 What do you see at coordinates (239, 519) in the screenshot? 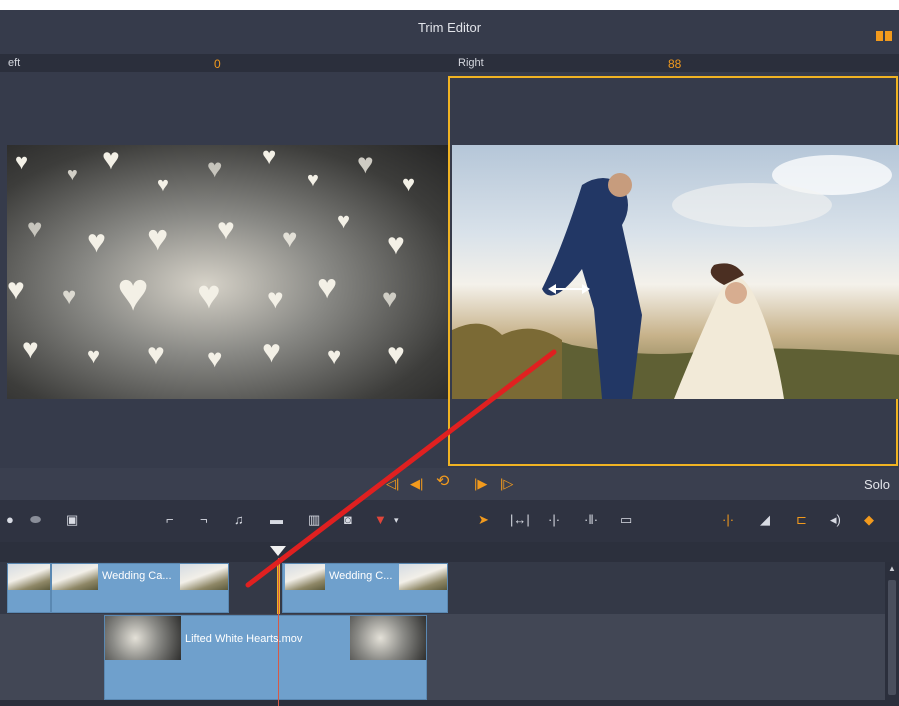
I see `audio-ducking-icon: ♫` at bounding box center [239, 519].